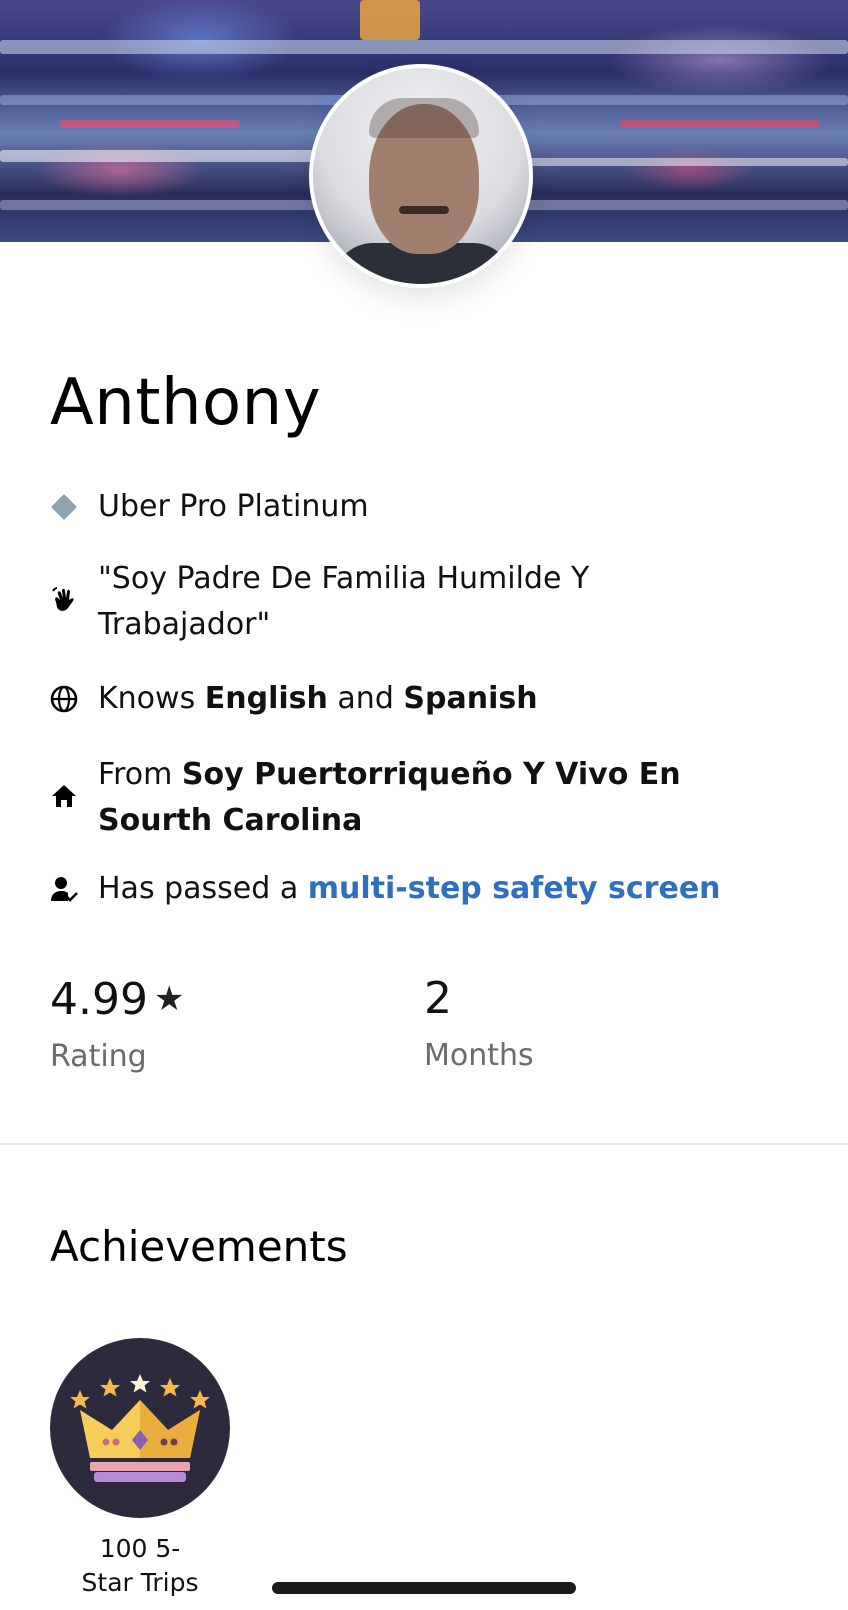  What do you see at coordinates (424, 1144) in the screenshot?
I see `section-divider` at bounding box center [424, 1144].